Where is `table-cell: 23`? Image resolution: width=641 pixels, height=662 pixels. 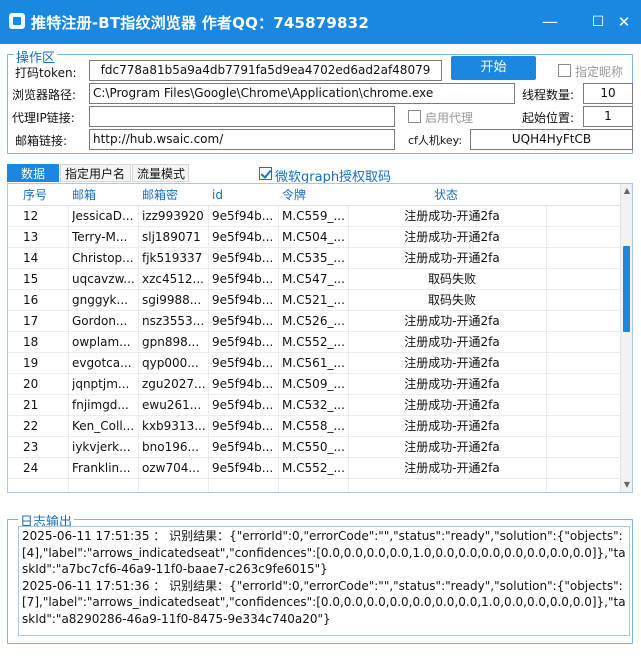
table-cell: 23 is located at coordinates (31, 447).